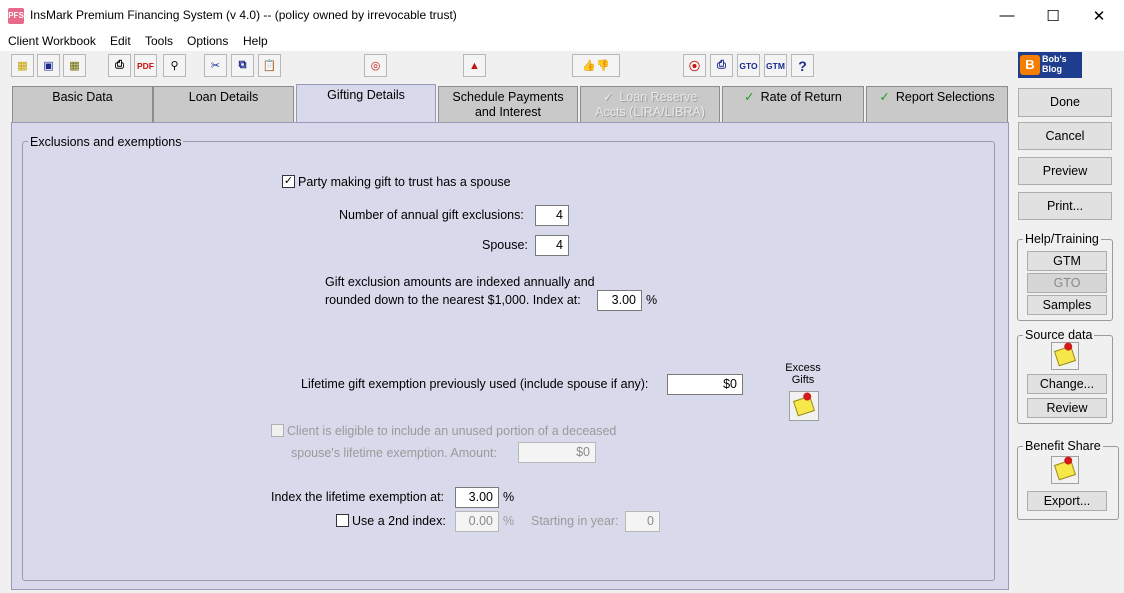 This screenshot has height=593, width=1124. Describe the element at coordinates (174, 65) in the screenshot. I see `print-preview-icon: ⚲` at that location.